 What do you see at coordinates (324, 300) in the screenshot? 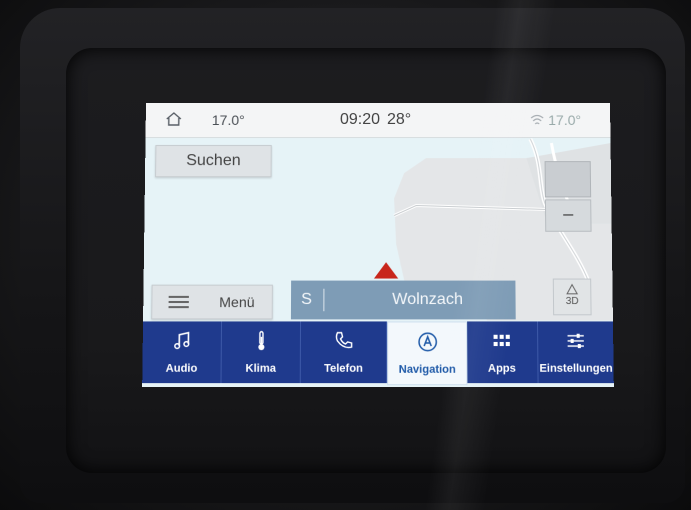
I see `destination-separator` at bounding box center [324, 300].